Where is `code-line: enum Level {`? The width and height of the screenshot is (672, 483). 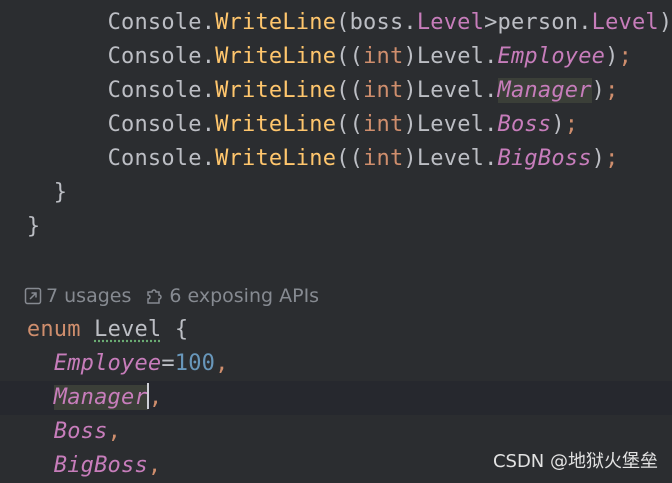
code-line: enum Level { is located at coordinates (336, 330).